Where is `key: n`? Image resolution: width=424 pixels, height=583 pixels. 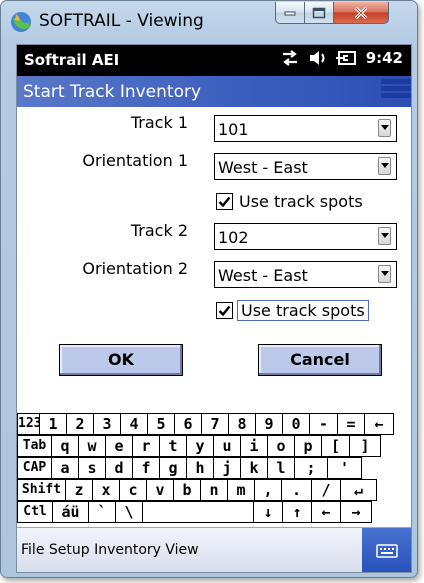
key: n is located at coordinates (214, 490).